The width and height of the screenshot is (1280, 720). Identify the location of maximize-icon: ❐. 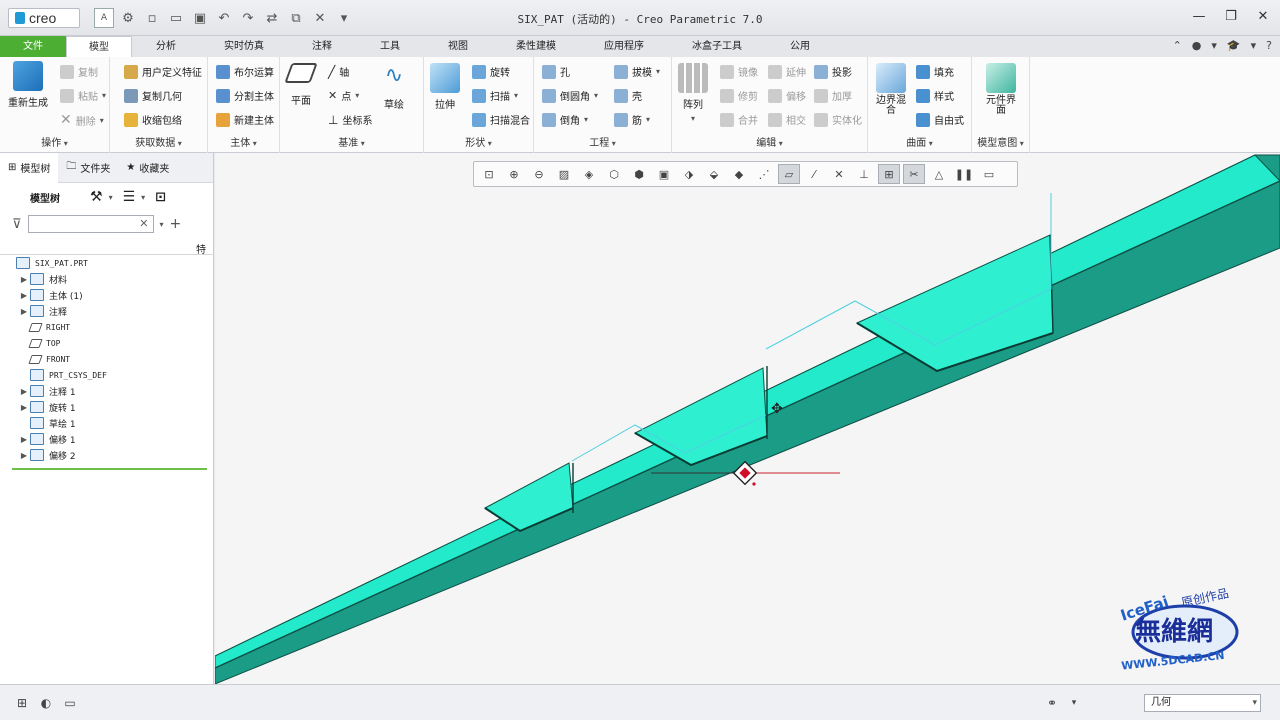
(1231, 17).